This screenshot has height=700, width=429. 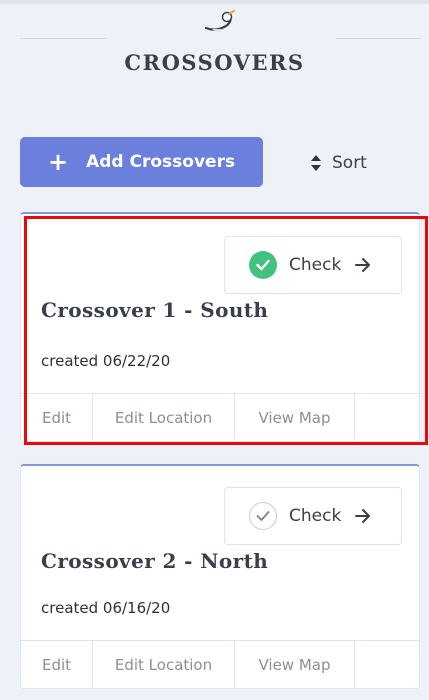 What do you see at coordinates (214, 2) in the screenshot?
I see `top-border` at bounding box center [214, 2].